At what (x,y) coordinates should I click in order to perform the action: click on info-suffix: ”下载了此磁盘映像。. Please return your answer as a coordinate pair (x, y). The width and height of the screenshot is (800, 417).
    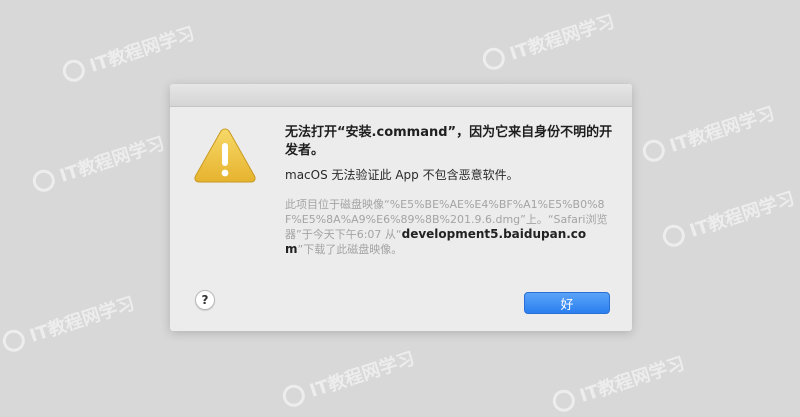
    Looking at the image, I should click on (350, 249).